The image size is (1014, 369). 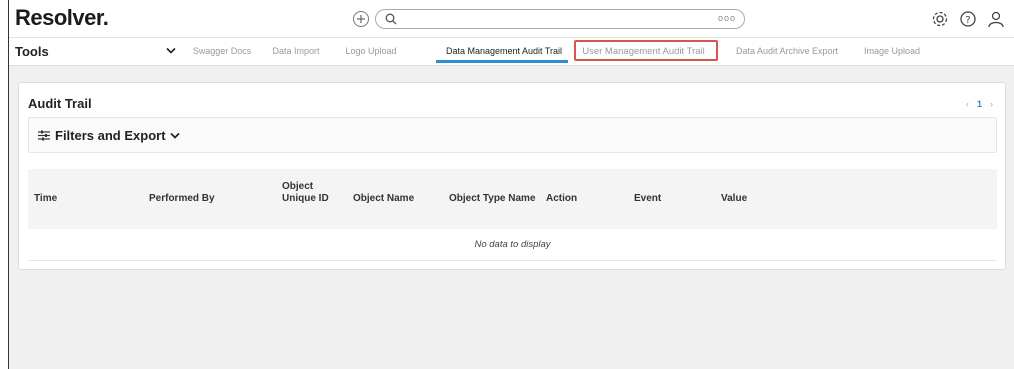 I want to click on user-icon, so click(x=996, y=19).